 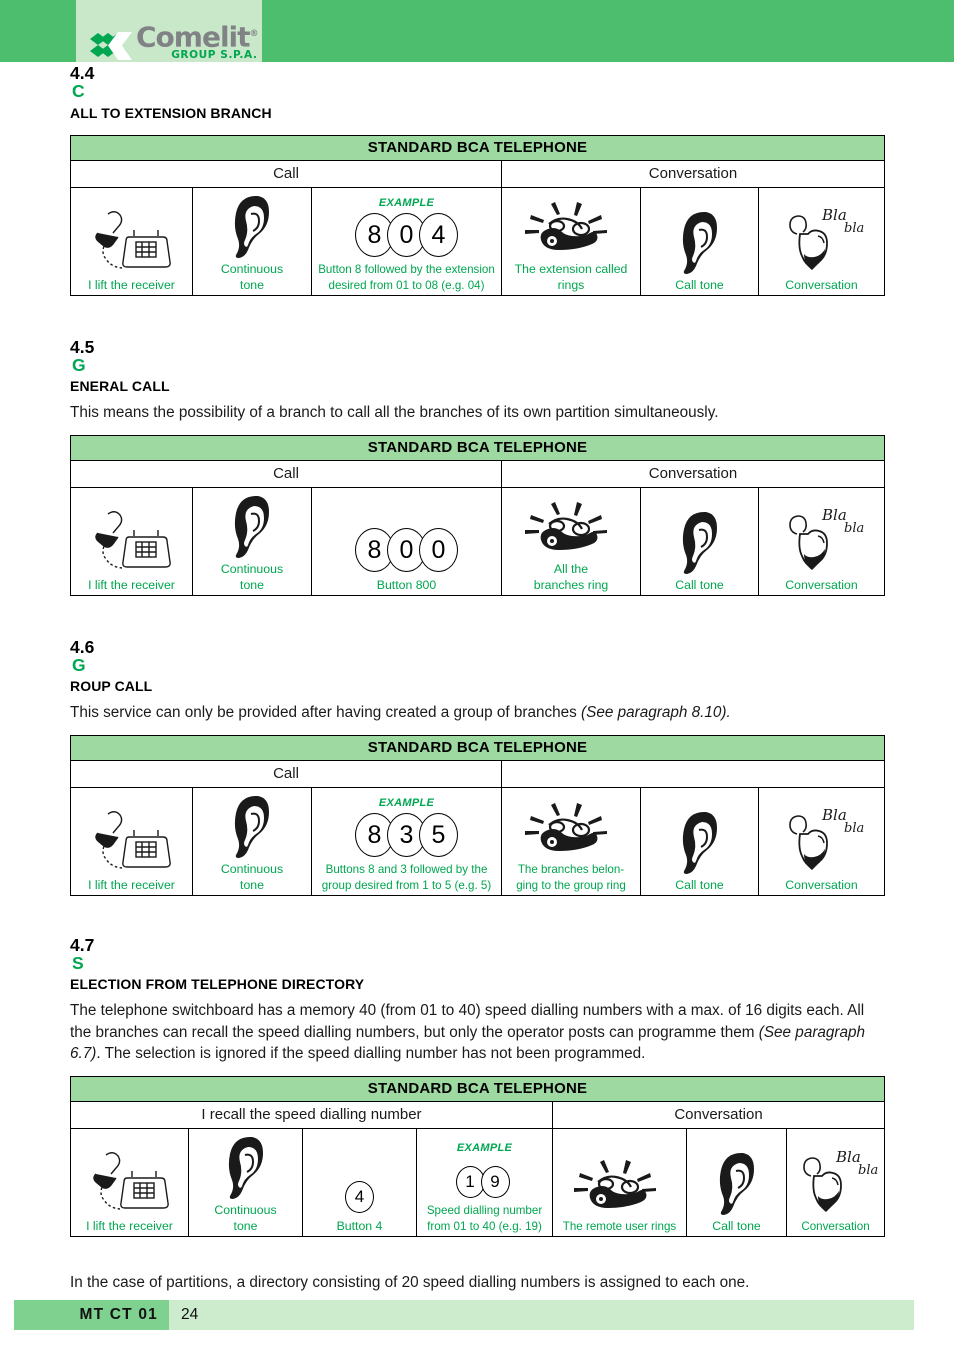 What do you see at coordinates (406, 235) in the screenshot?
I see `digit-group: 8 0 4` at bounding box center [406, 235].